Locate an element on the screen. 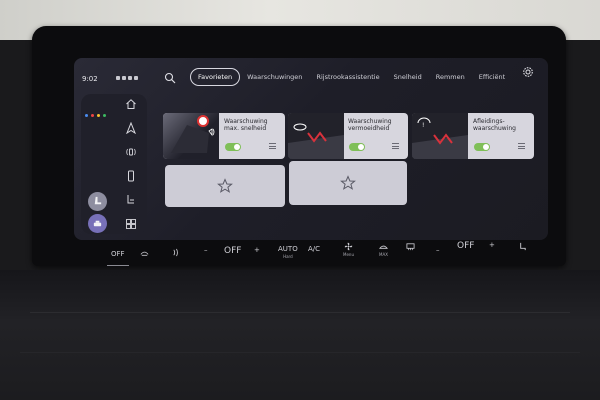  nav-connectivity is located at coordinates (131, 152).